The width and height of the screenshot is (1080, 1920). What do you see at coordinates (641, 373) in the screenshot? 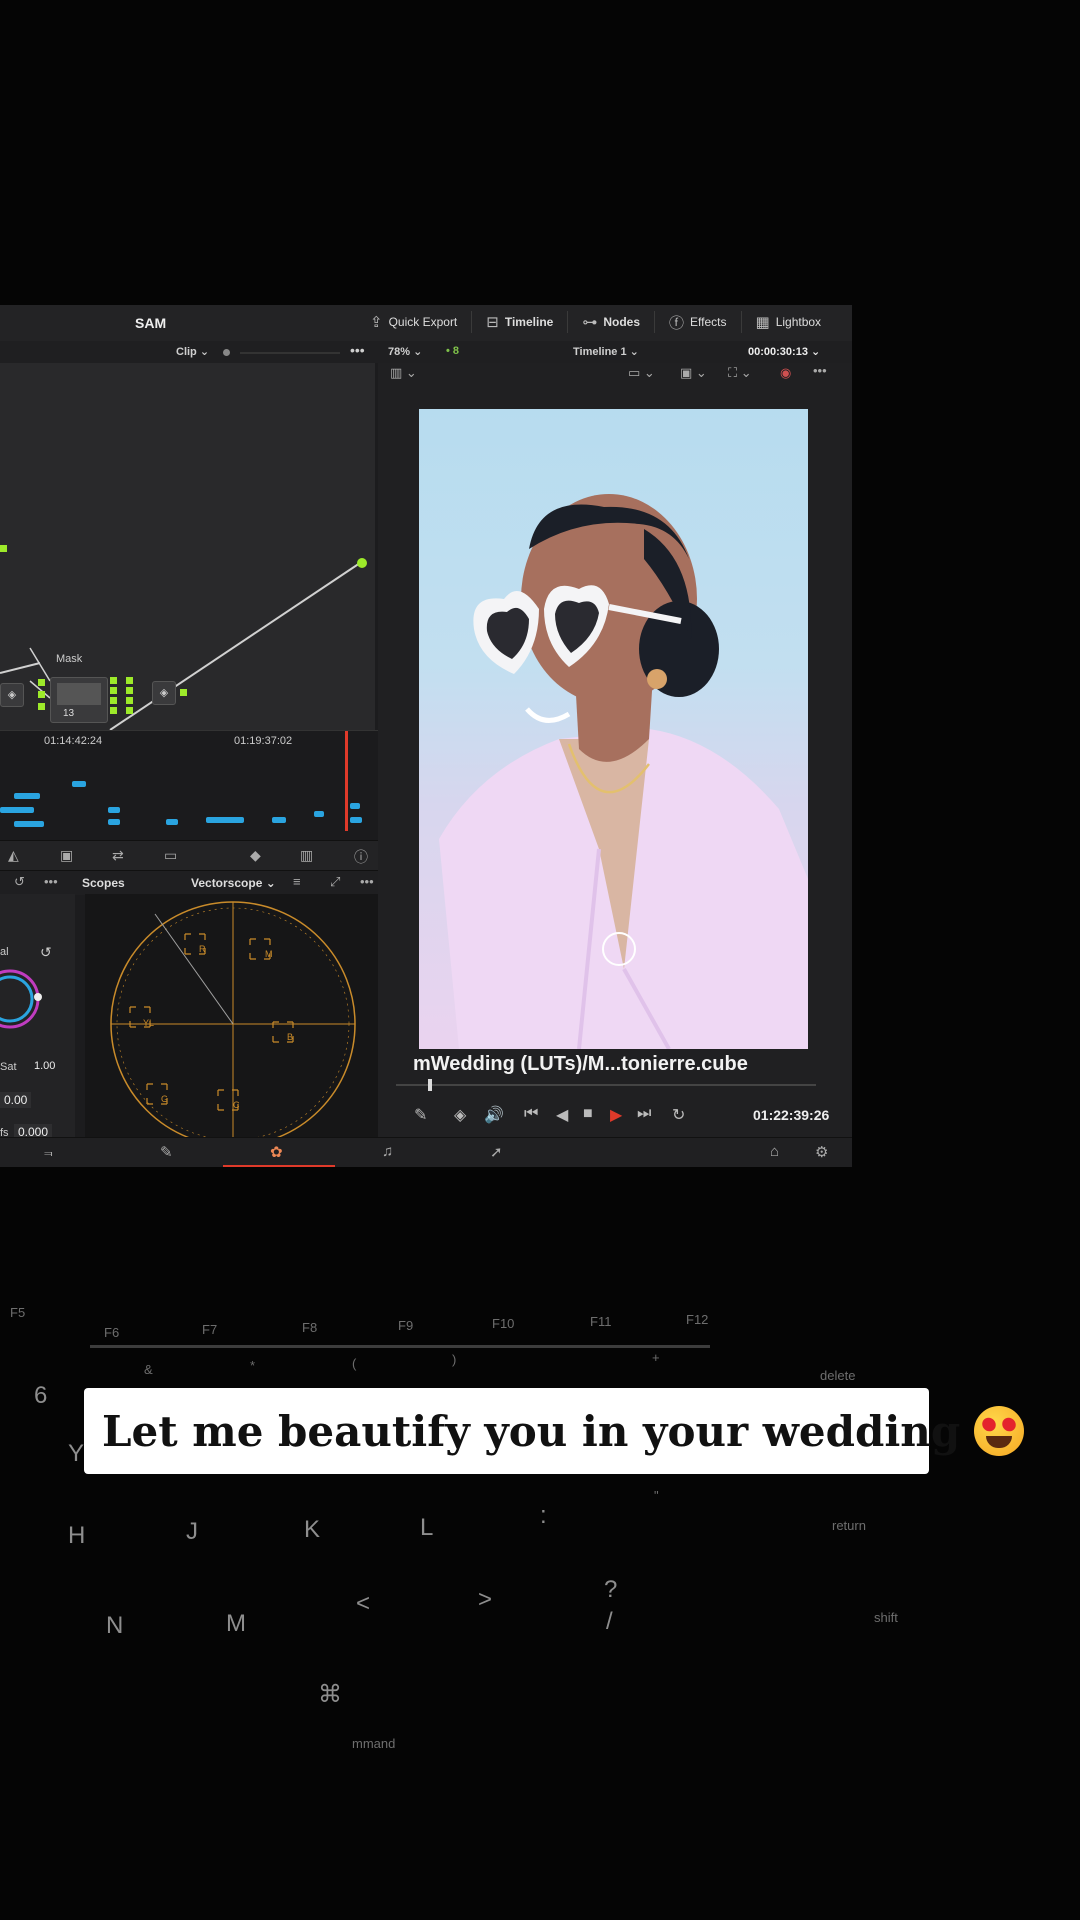
I see `viewer-mode-icon: ▭ ⌄` at bounding box center [641, 373].